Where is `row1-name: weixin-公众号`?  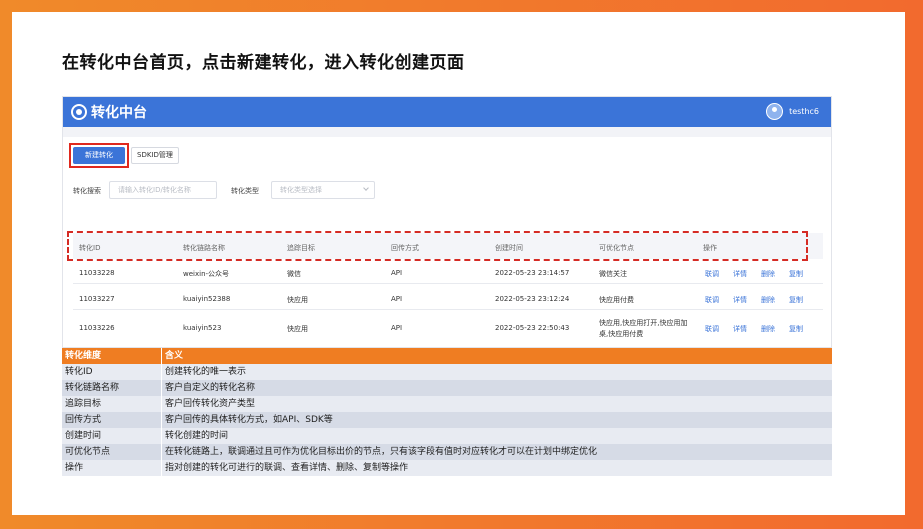
row1-name: weixin-公众号 is located at coordinates (206, 274).